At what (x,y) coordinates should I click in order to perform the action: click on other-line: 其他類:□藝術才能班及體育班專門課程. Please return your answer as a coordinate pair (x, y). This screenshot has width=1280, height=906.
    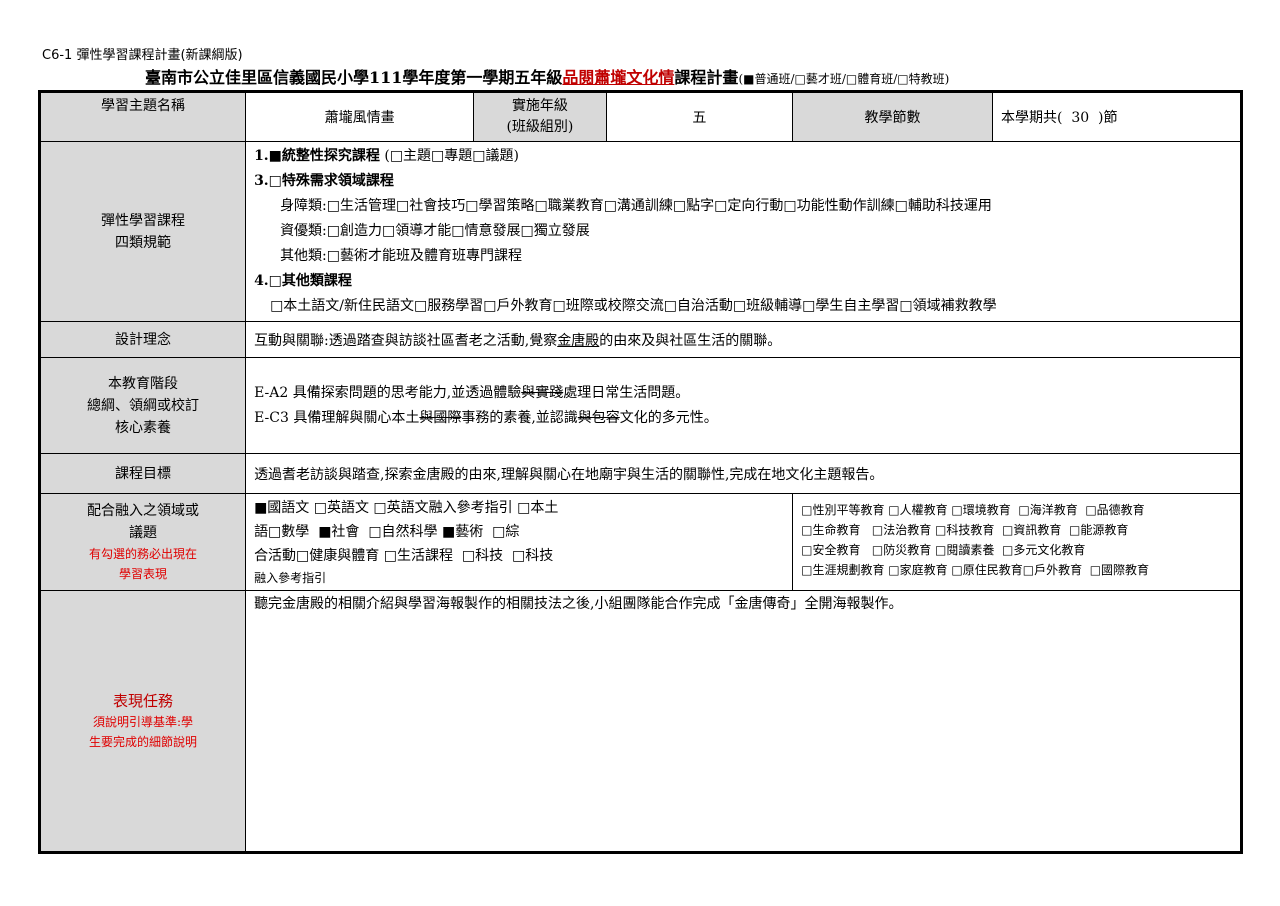
    Looking at the image, I should click on (401, 256).